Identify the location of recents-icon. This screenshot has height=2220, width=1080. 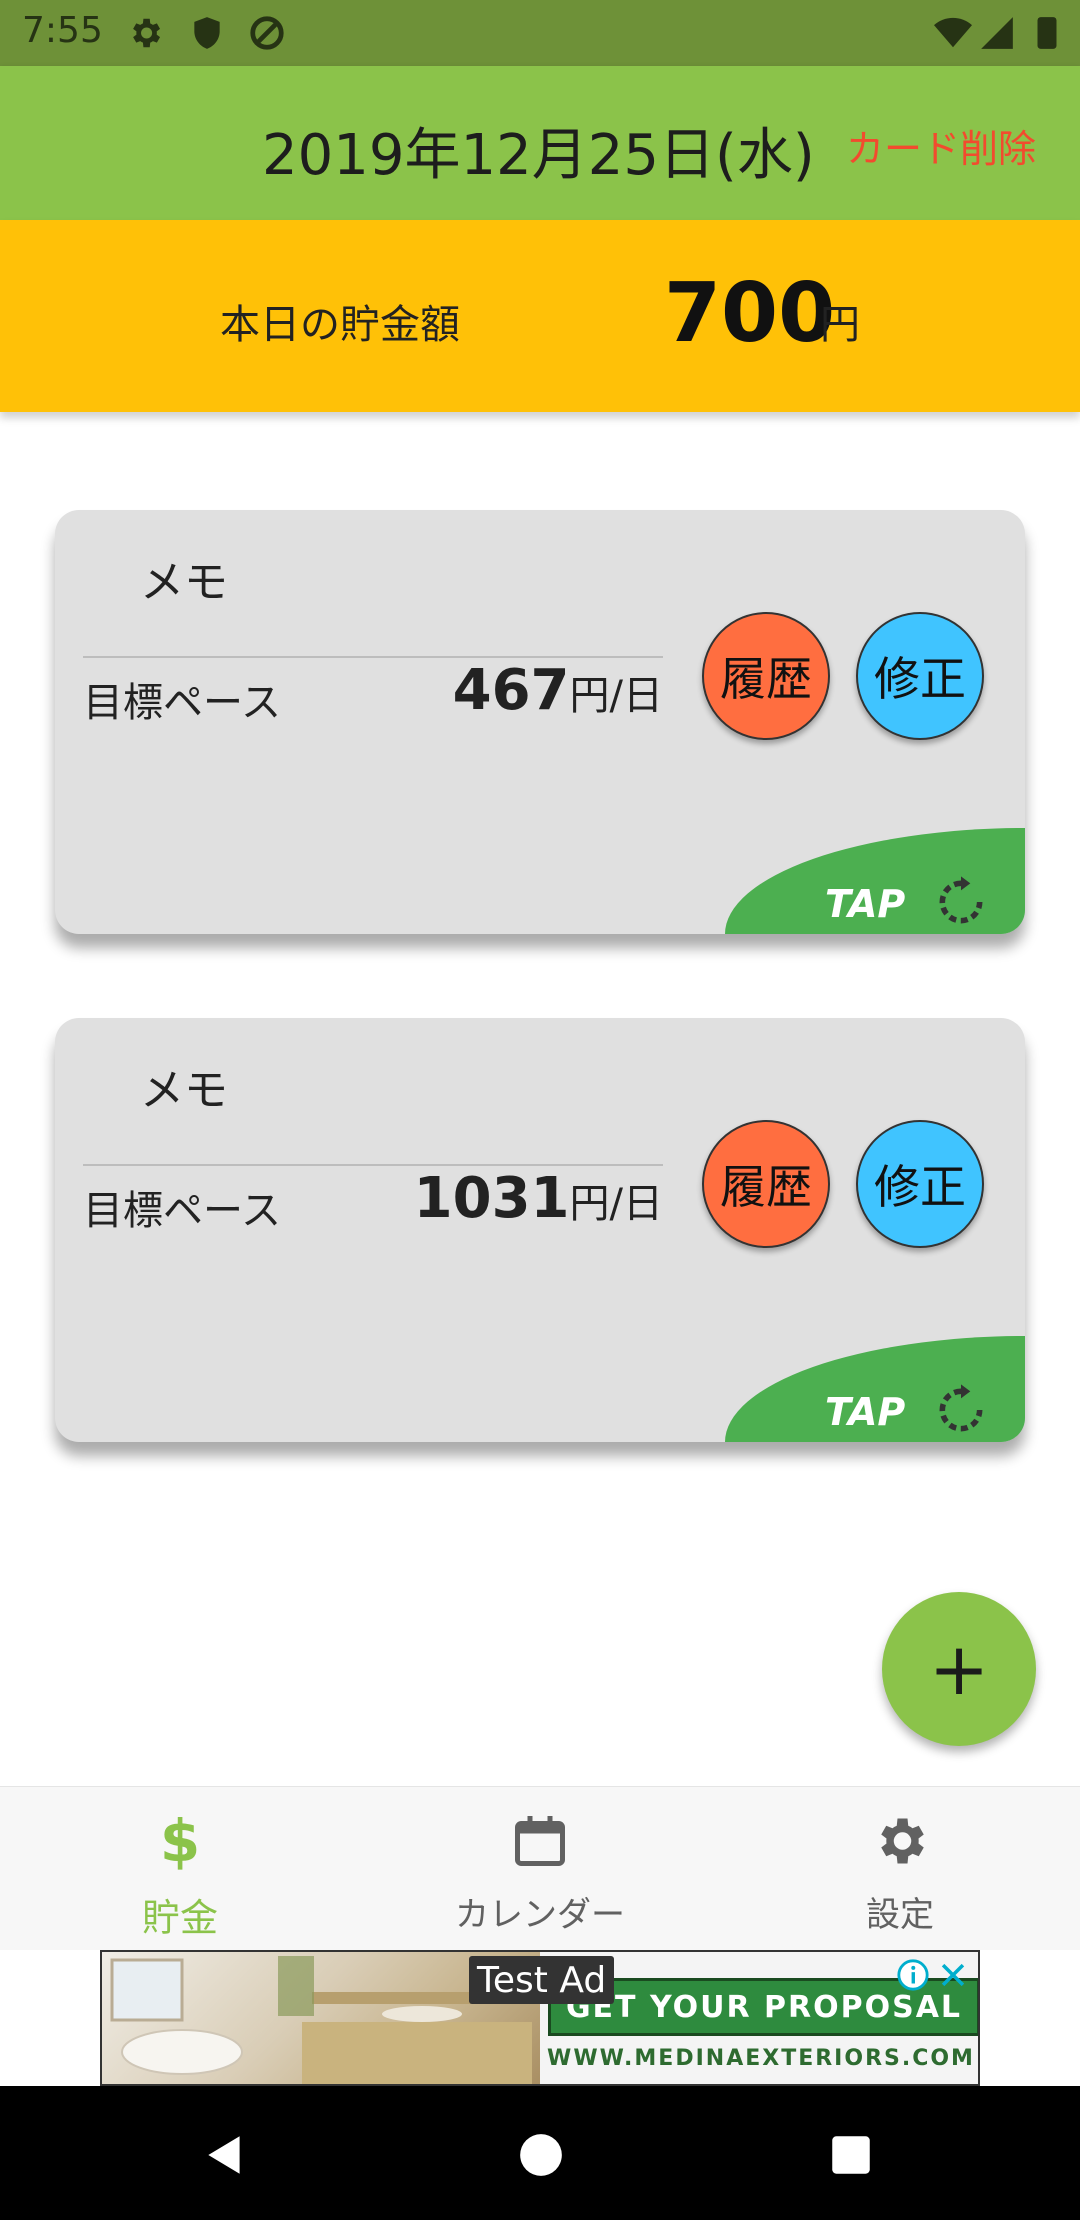
(851, 2155).